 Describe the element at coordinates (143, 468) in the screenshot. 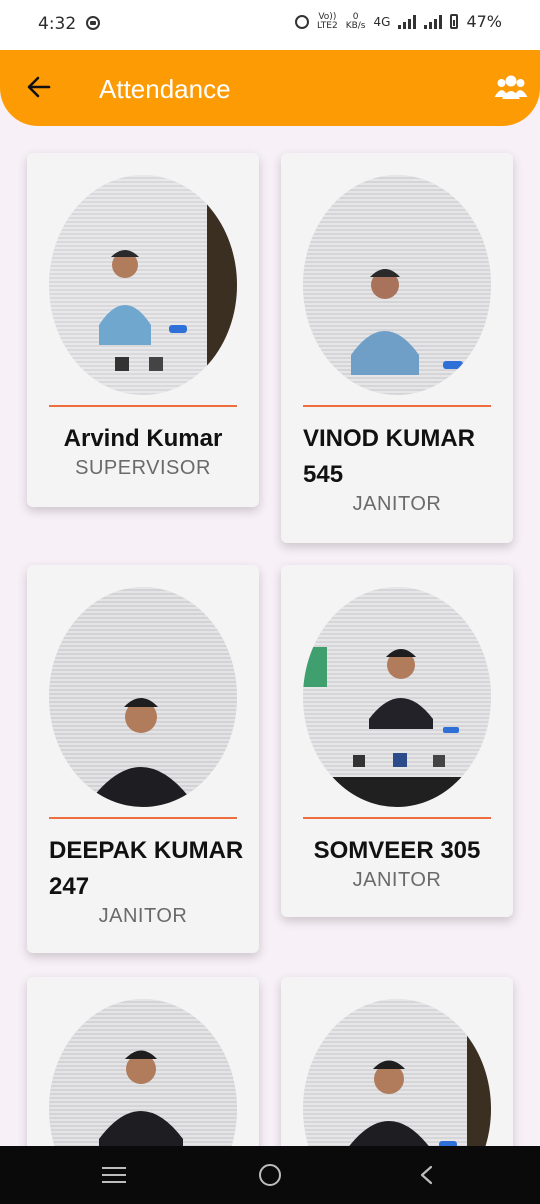

I see `employee-role: SUPERVISOR` at that location.